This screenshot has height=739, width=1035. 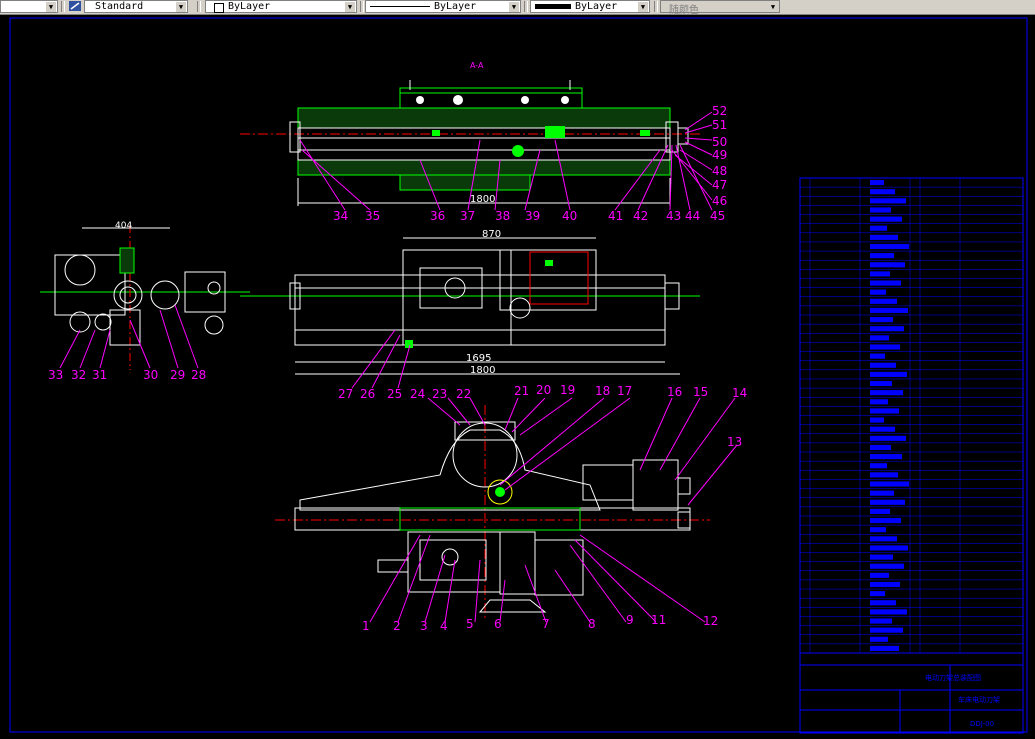 What do you see at coordinates (366, 626) in the screenshot?
I see `callout-1: 1` at bounding box center [366, 626].